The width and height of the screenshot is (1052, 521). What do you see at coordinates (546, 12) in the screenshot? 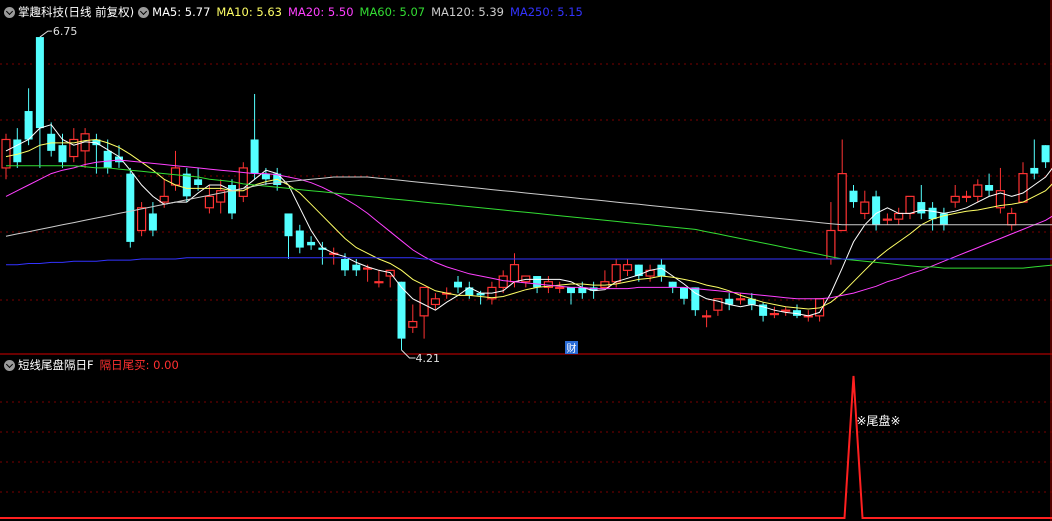
I see `ma-legend-ma250: MA250: 5.15` at bounding box center [546, 12].